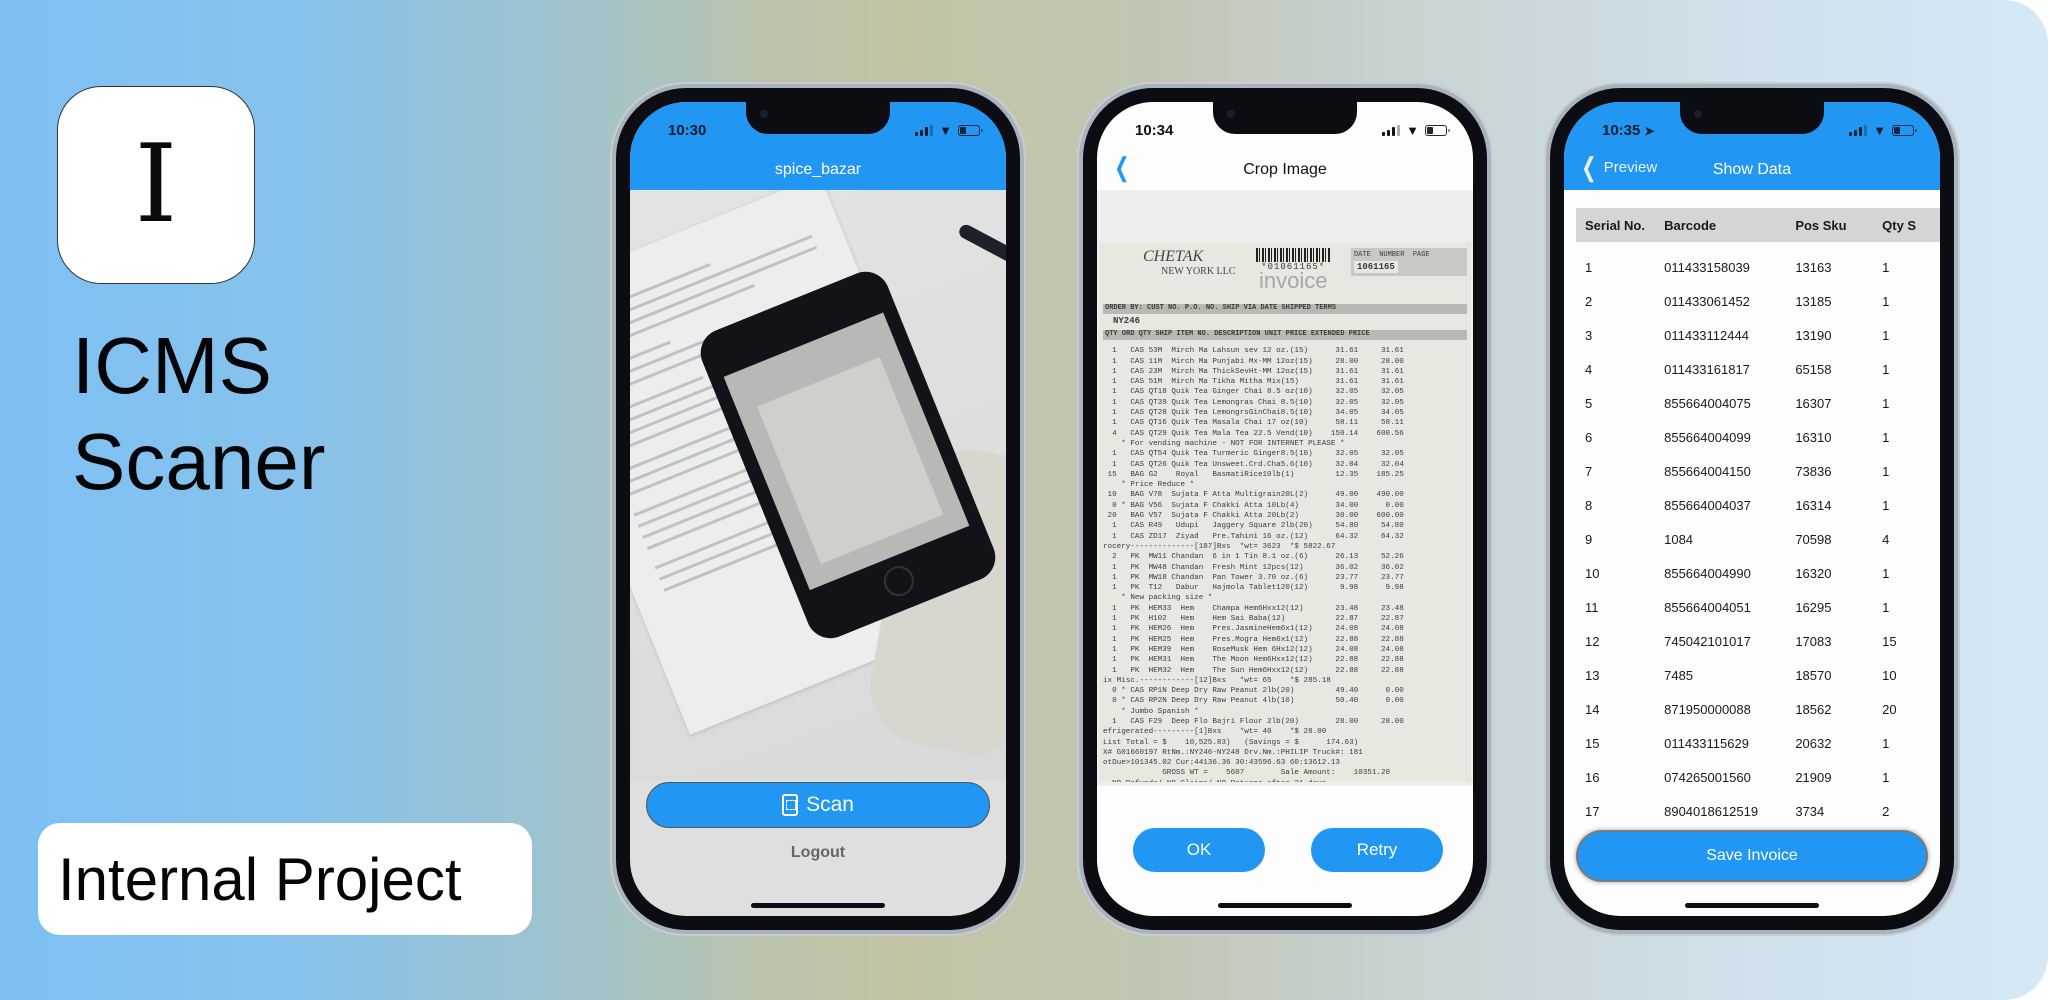 The height and width of the screenshot is (1000, 2048). I want to click on cell-serial: 5, so click(1589, 403).